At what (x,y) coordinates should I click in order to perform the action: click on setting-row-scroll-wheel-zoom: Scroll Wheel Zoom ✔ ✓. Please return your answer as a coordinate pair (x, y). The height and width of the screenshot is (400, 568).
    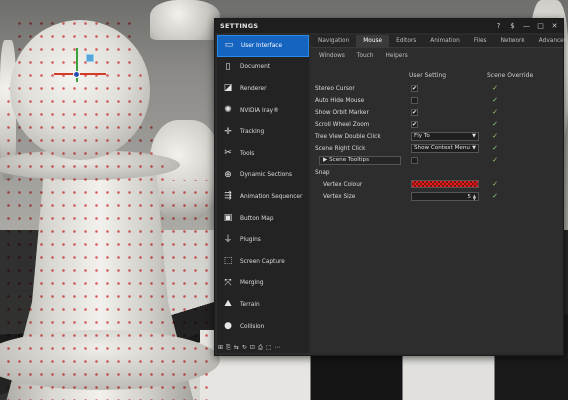
    Looking at the image, I should click on (438, 124).